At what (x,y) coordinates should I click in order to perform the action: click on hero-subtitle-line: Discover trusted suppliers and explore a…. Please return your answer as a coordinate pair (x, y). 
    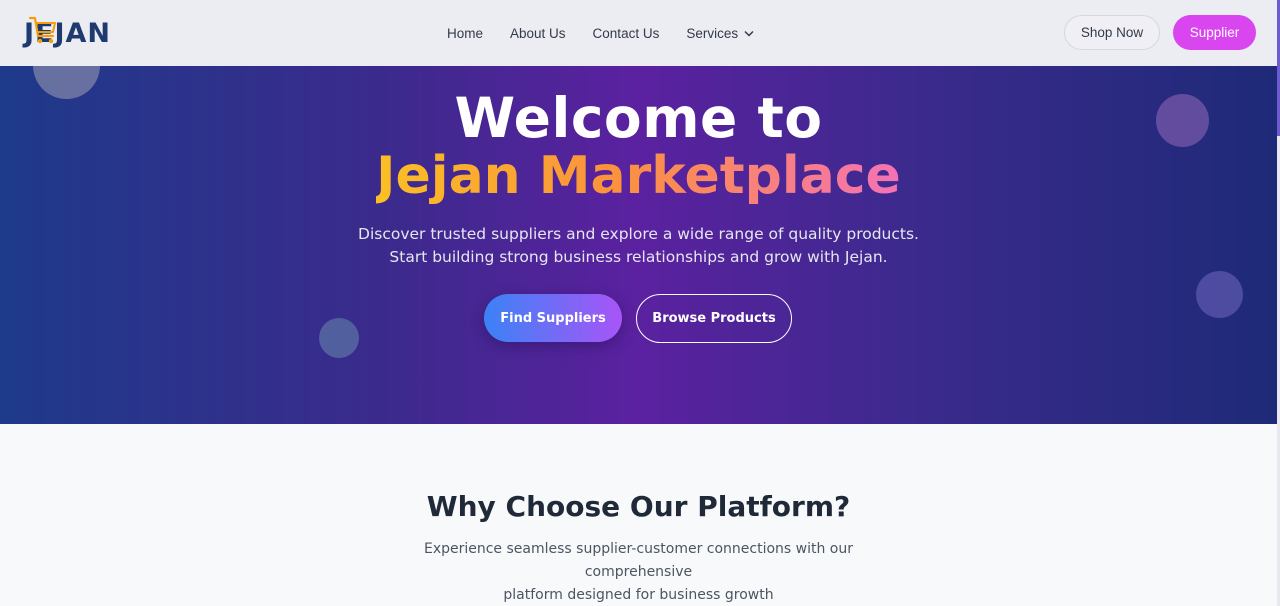
    Looking at the image, I should click on (638, 234).